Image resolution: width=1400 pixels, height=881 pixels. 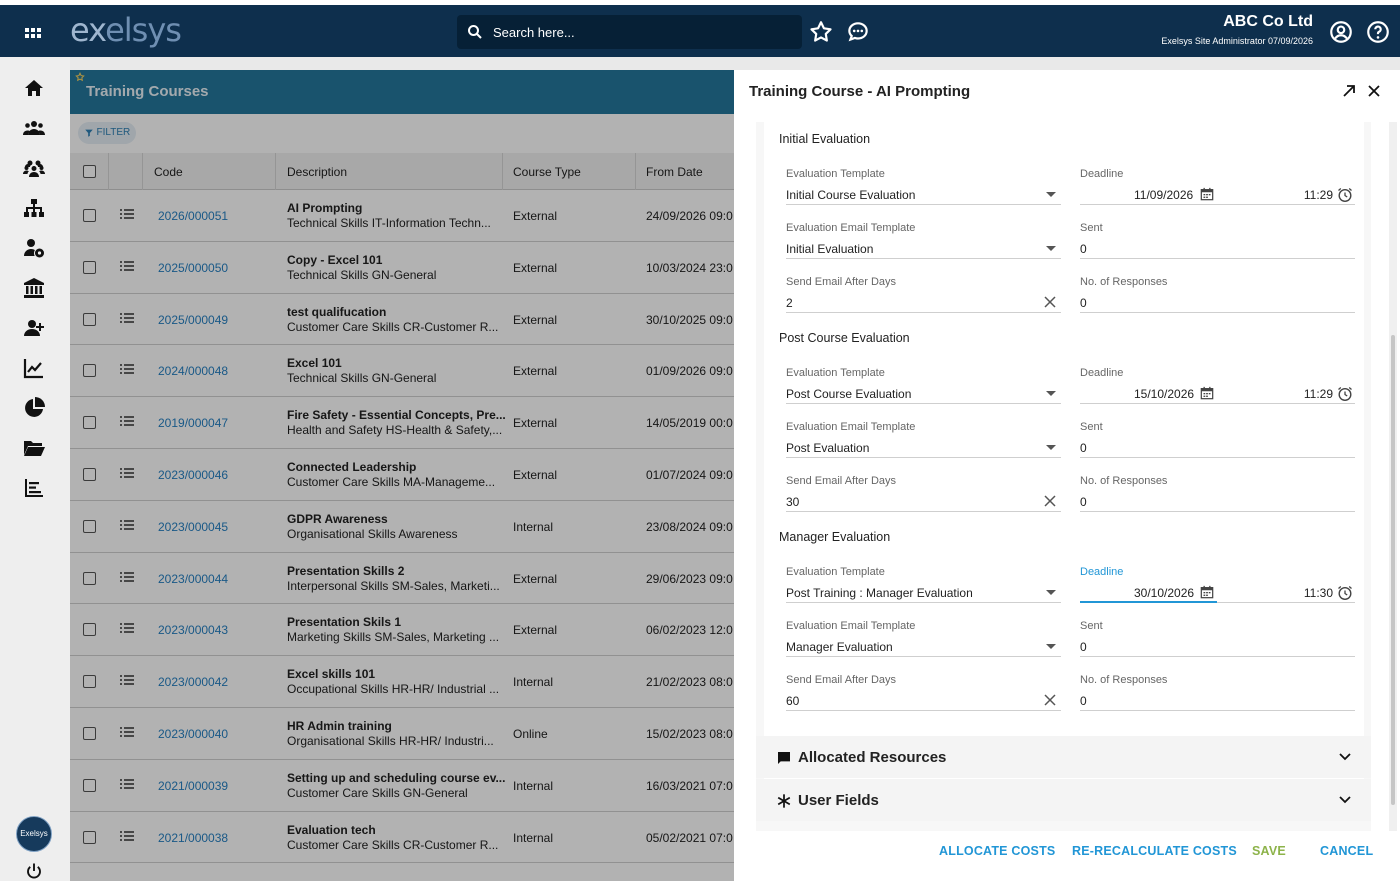 What do you see at coordinates (34, 88) in the screenshot?
I see `home-icon` at bounding box center [34, 88].